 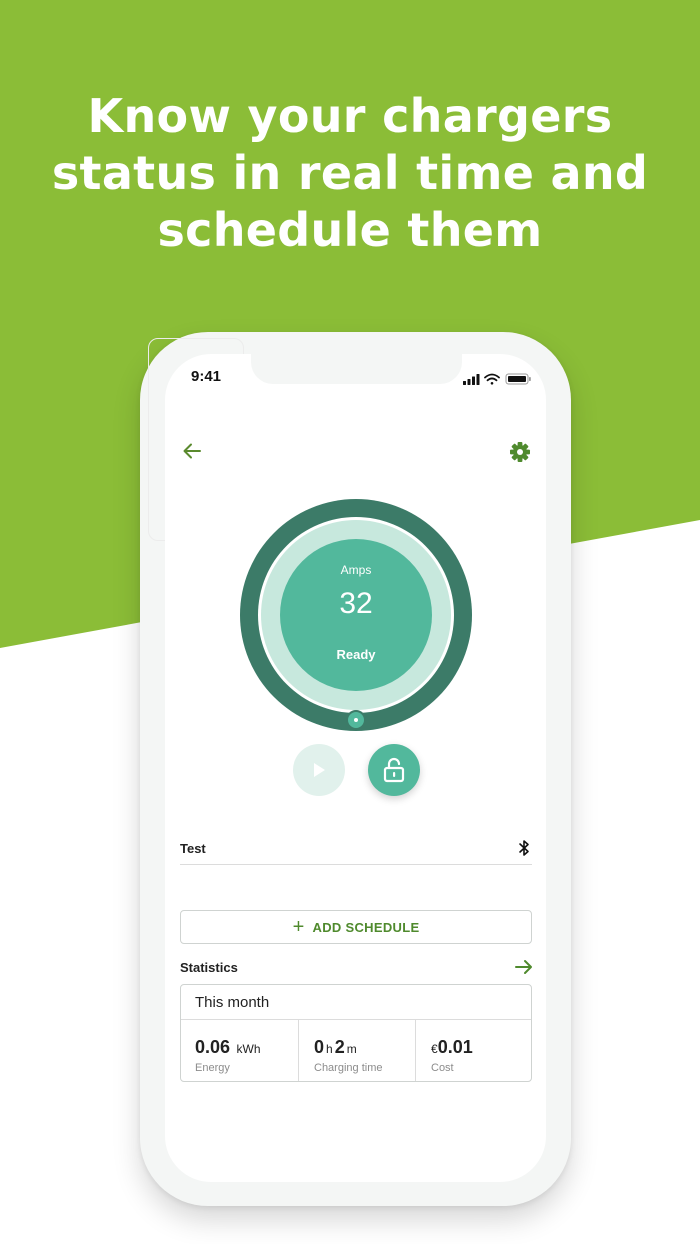 What do you see at coordinates (213, 1047) in the screenshot?
I see `energy-value: 0.06` at bounding box center [213, 1047].